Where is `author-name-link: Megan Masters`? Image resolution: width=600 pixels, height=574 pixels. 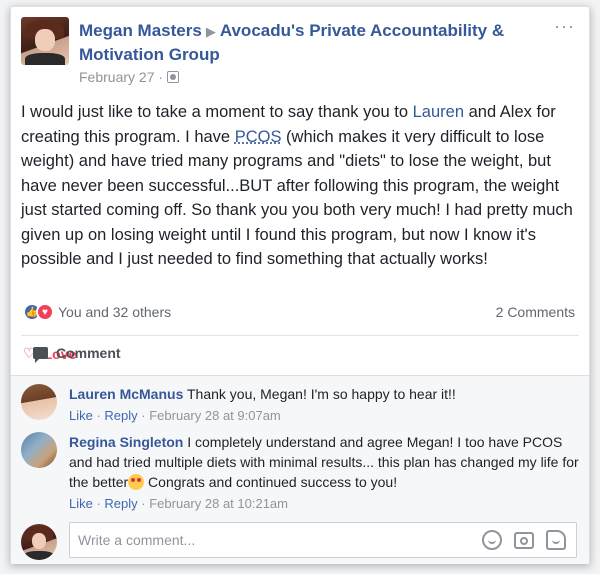 author-name-link: Megan Masters is located at coordinates (140, 30).